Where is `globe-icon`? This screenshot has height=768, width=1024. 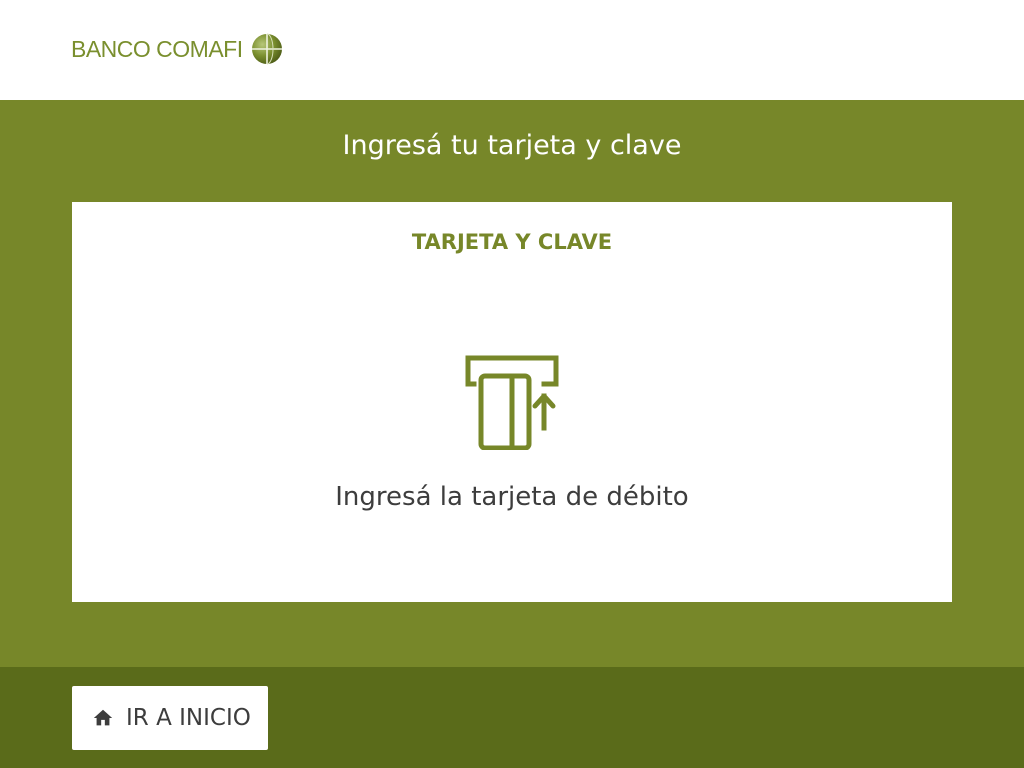 globe-icon is located at coordinates (266, 49).